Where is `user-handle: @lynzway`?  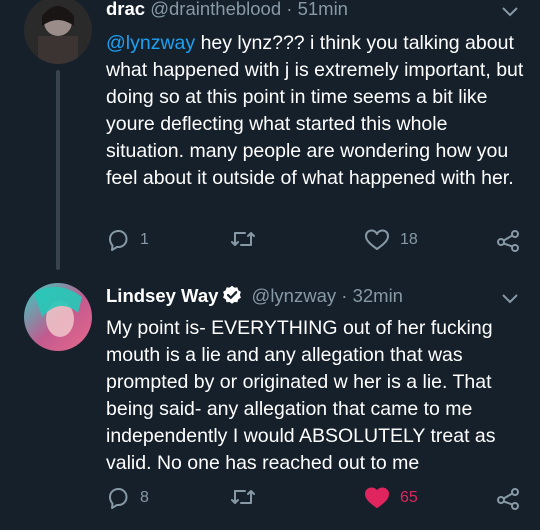 user-handle: @lynzway is located at coordinates (294, 295).